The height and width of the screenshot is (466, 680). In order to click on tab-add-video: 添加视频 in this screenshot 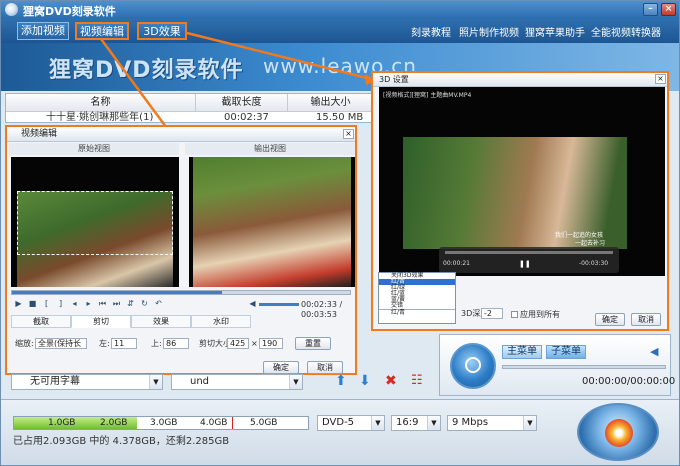, I will do `click(43, 31)`.